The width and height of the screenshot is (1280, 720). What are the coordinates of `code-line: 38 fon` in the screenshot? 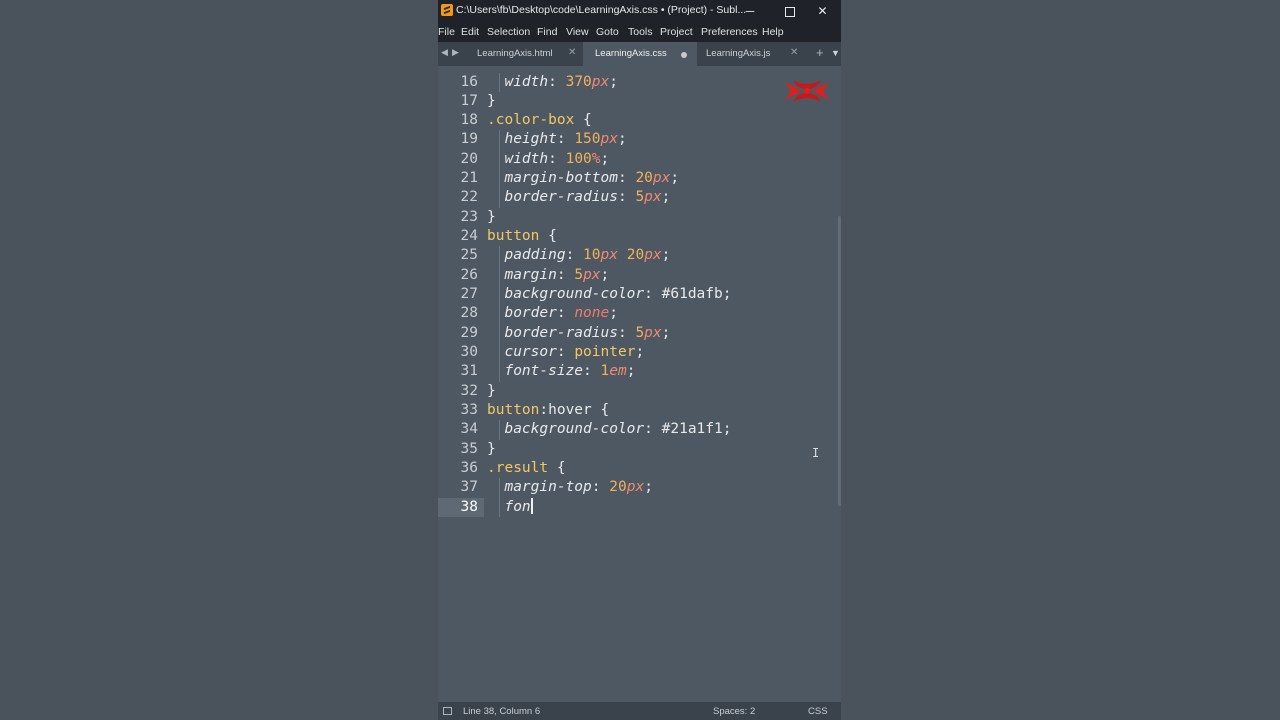 It's located at (639, 507).